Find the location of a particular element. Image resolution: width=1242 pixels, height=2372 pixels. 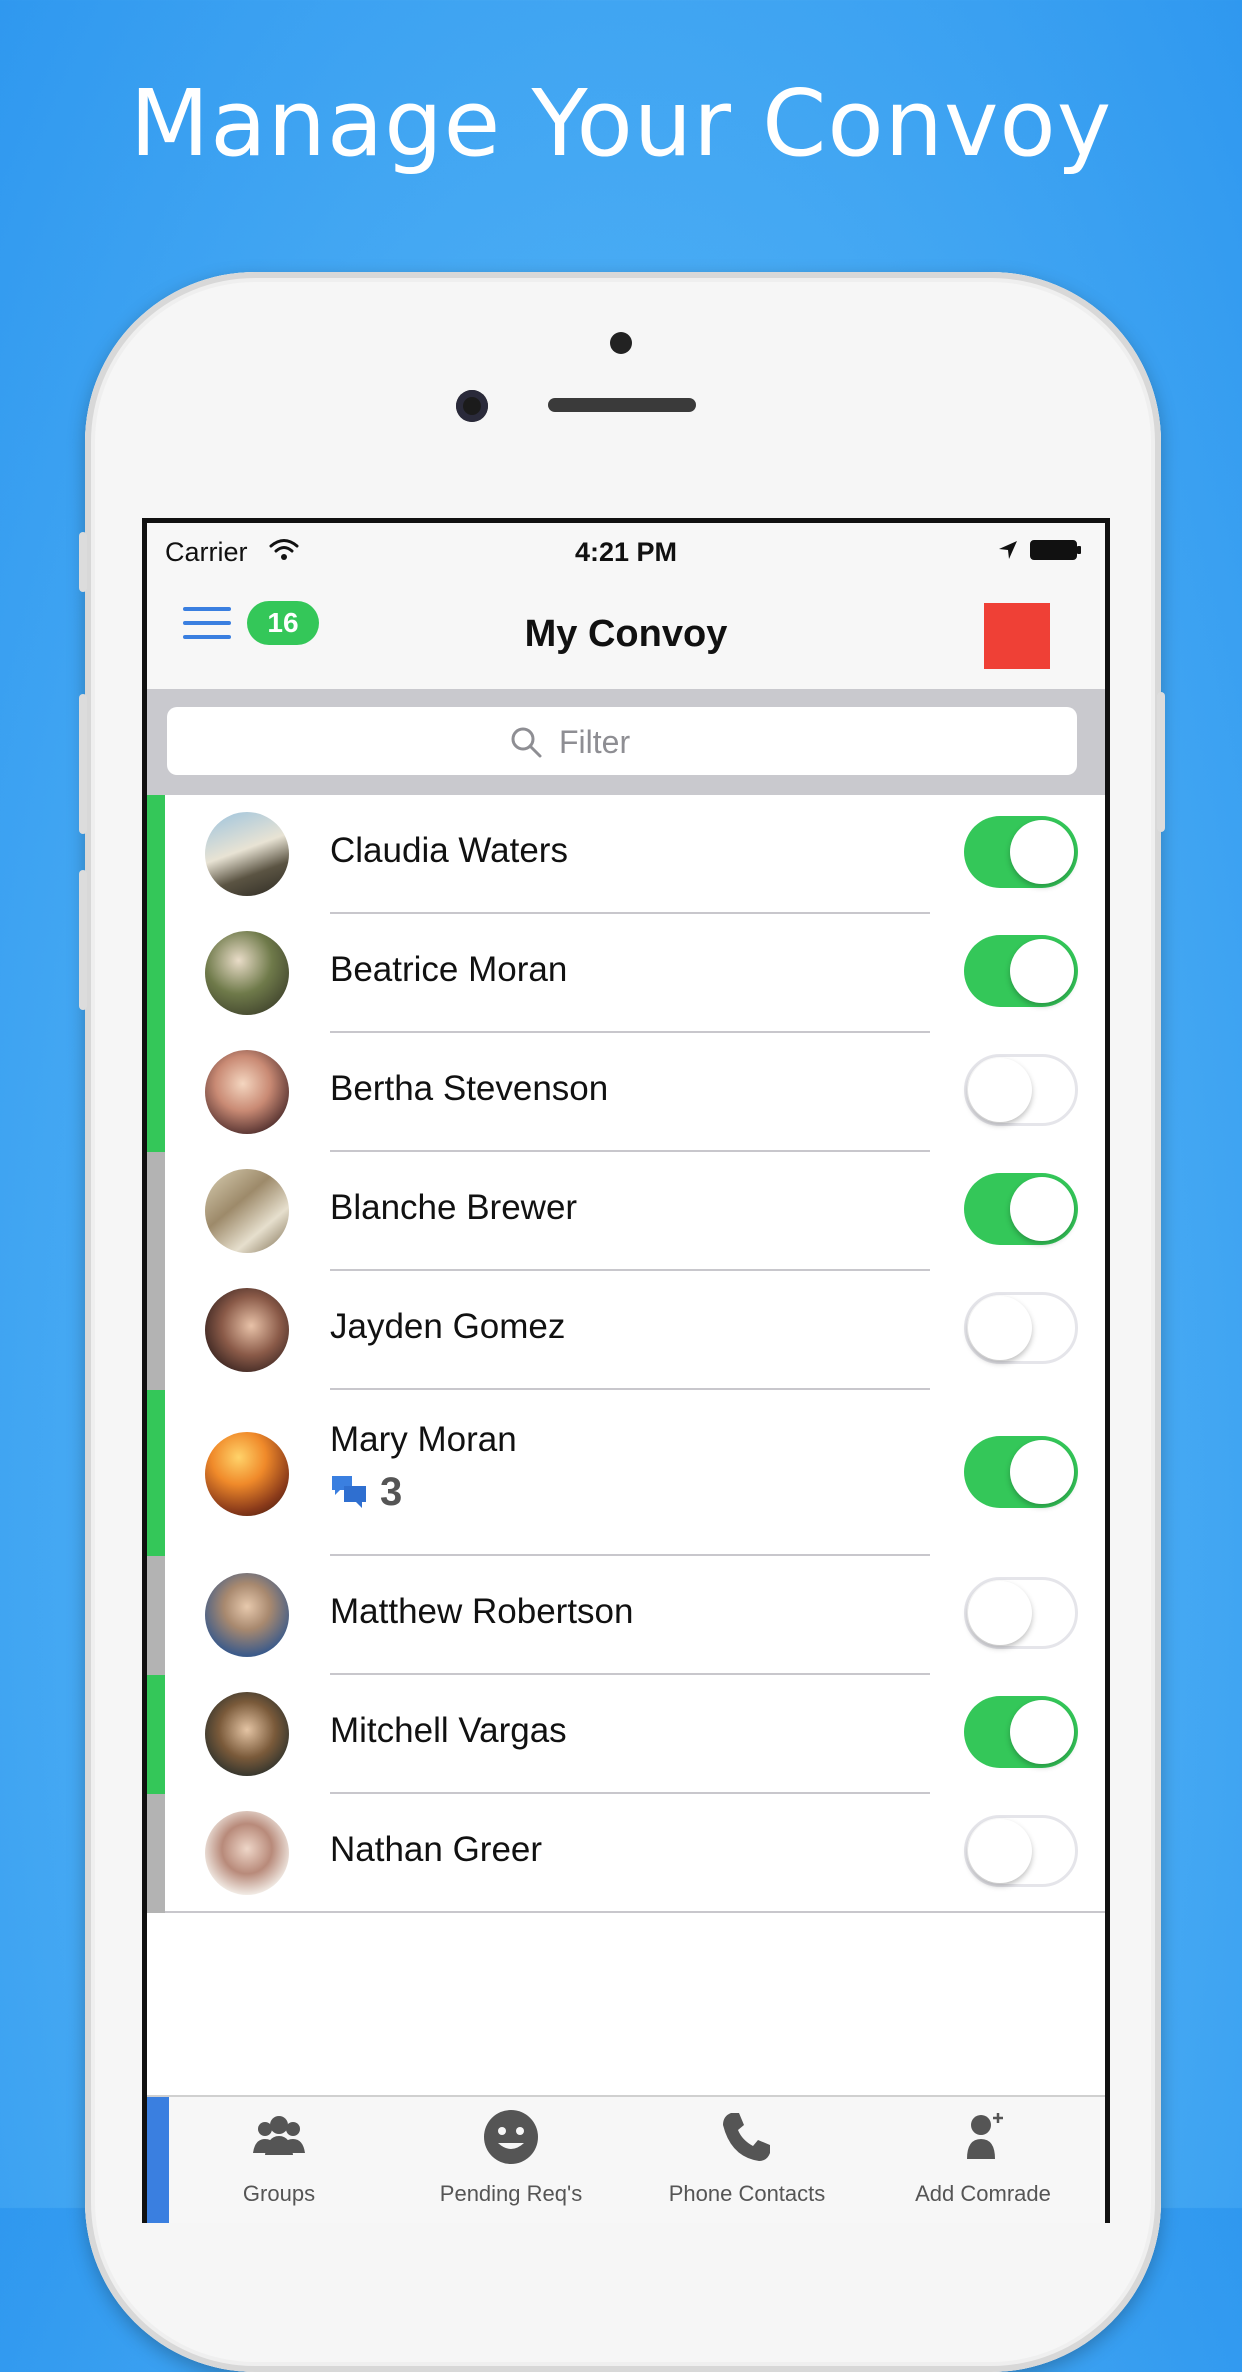

contact-name: Matthew Robertson is located at coordinates (482, 1611).